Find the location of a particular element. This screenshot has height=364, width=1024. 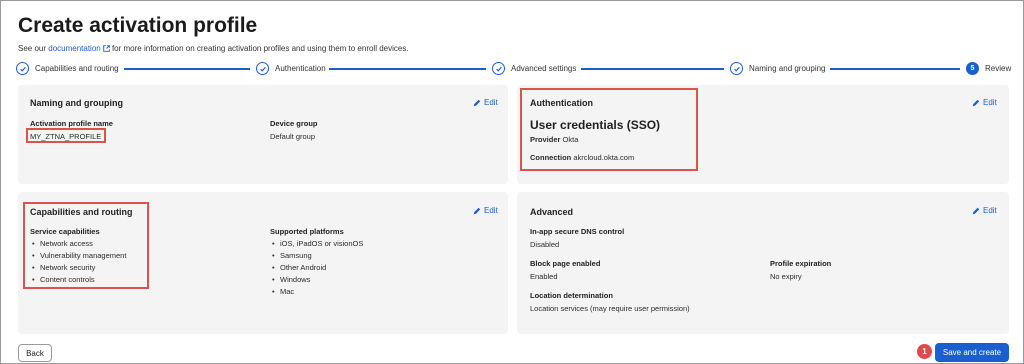

edit-advanced-button: Edit is located at coordinates (984, 210).